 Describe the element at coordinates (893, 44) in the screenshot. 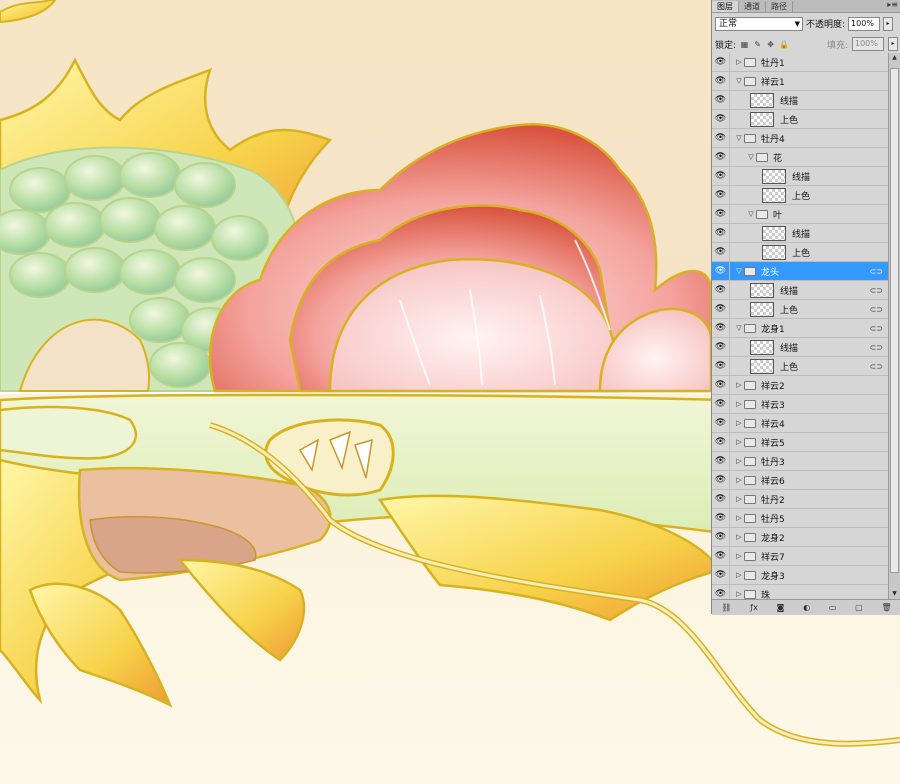

I see `fill-slider-toggle-icon: ▸` at that location.